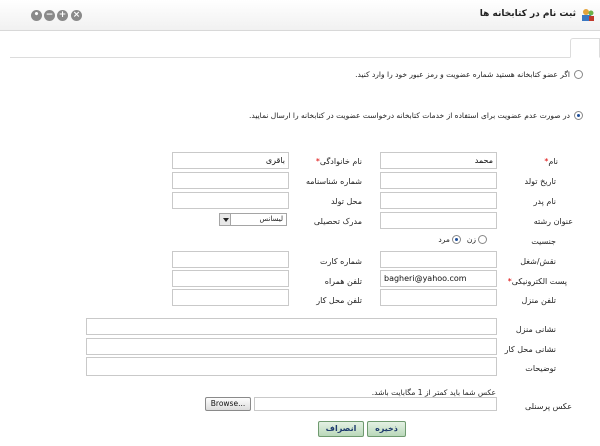 Image resolution: width=600 pixels, height=446 pixels. Describe the element at coordinates (341, 429) in the screenshot. I see `cancel-button: انصراف` at that location.